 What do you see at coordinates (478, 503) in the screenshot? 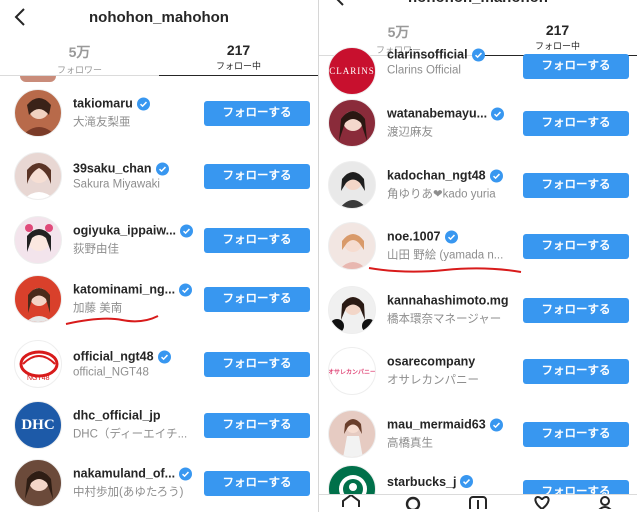
I see `add-post-icon` at bounding box center [478, 503].